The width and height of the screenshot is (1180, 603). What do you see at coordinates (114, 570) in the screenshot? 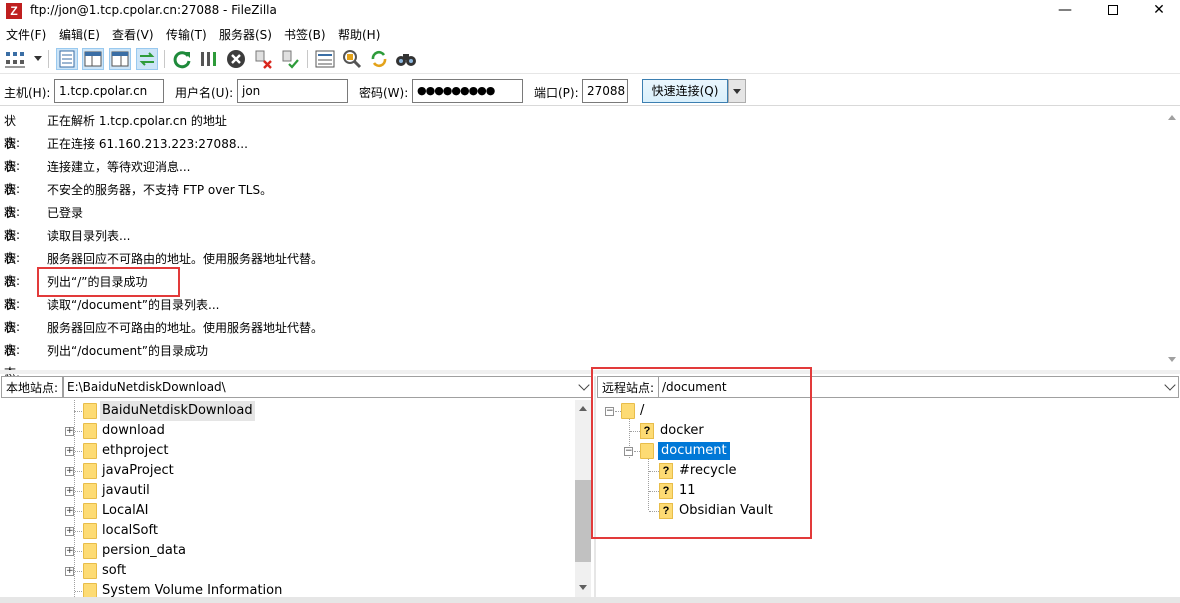
I see `tree-item-label: soft` at bounding box center [114, 570].